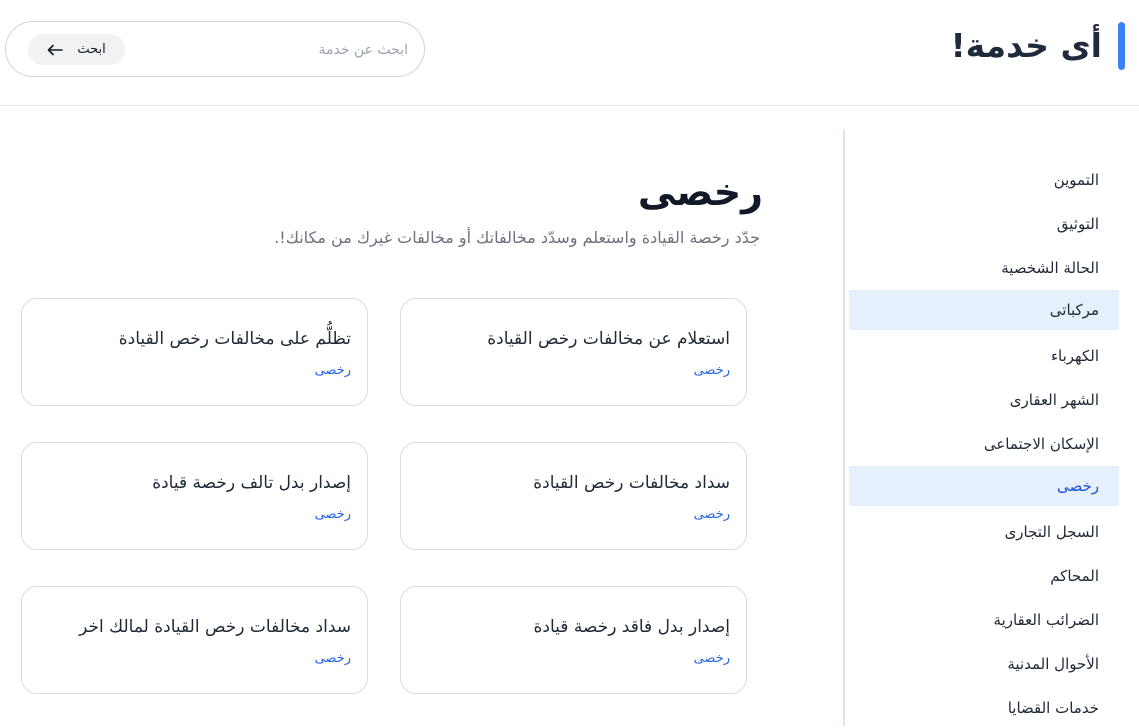 The image size is (1139, 728). I want to click on sidebar-item-label: المحاكم, so click(1074, 576).